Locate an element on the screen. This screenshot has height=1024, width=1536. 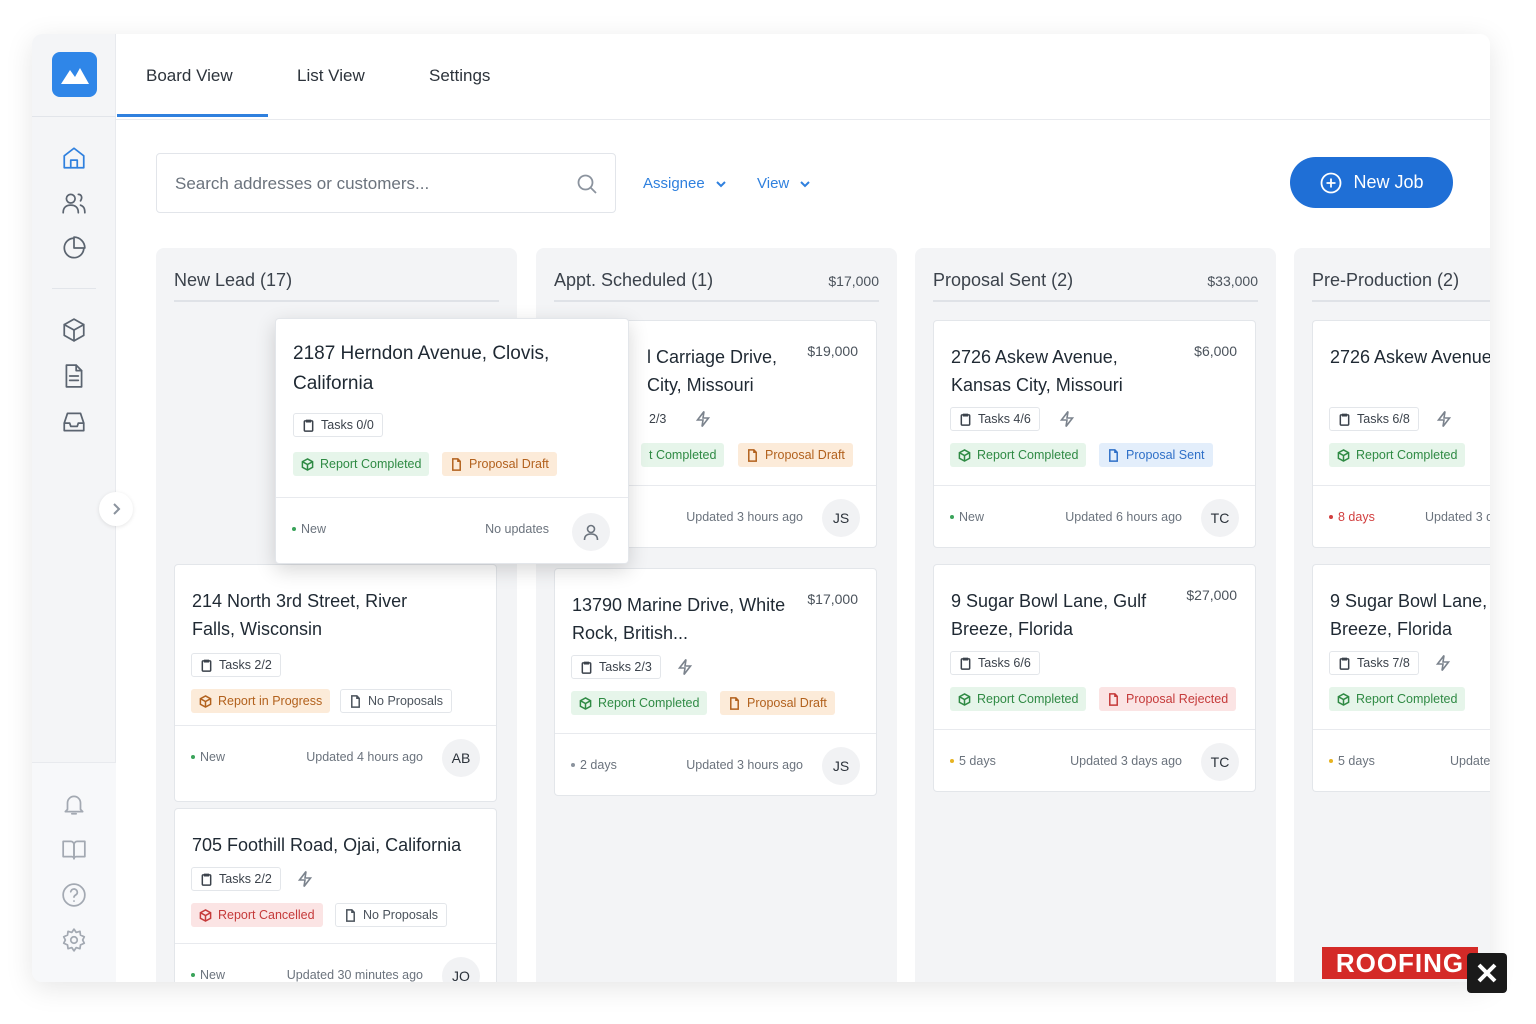
proposal-label: Proposal Rejected is located at coordinates (1177, 699).